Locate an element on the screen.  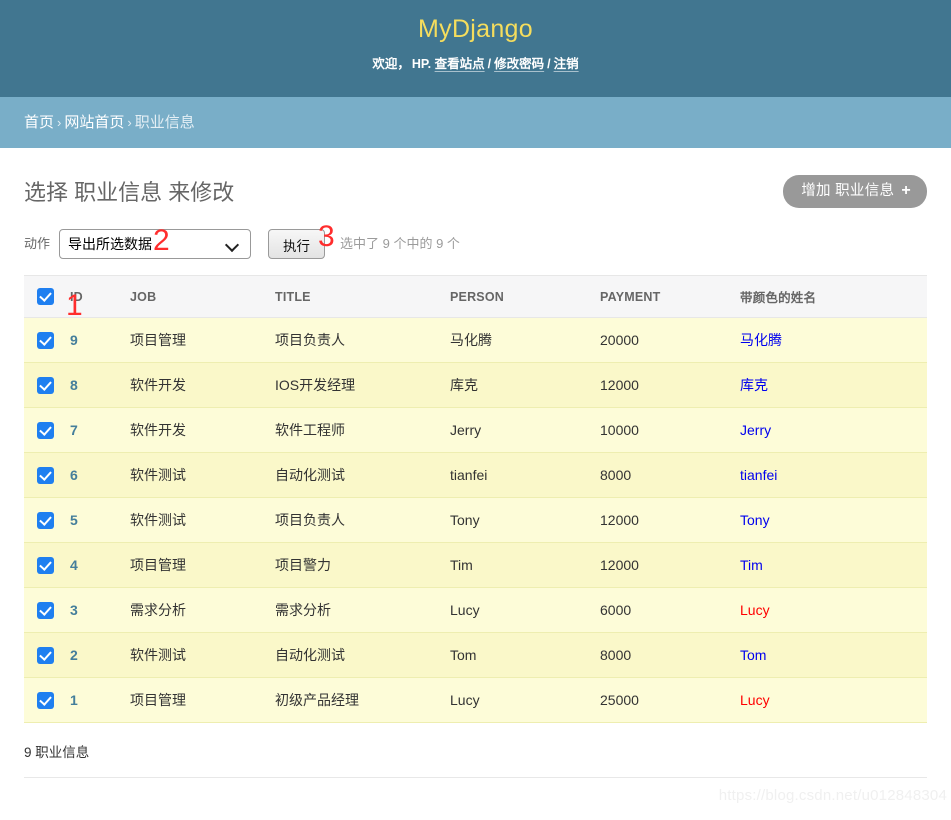
add-job-info-button: 增加 职业信息 + is located at coordinates (855, 191).